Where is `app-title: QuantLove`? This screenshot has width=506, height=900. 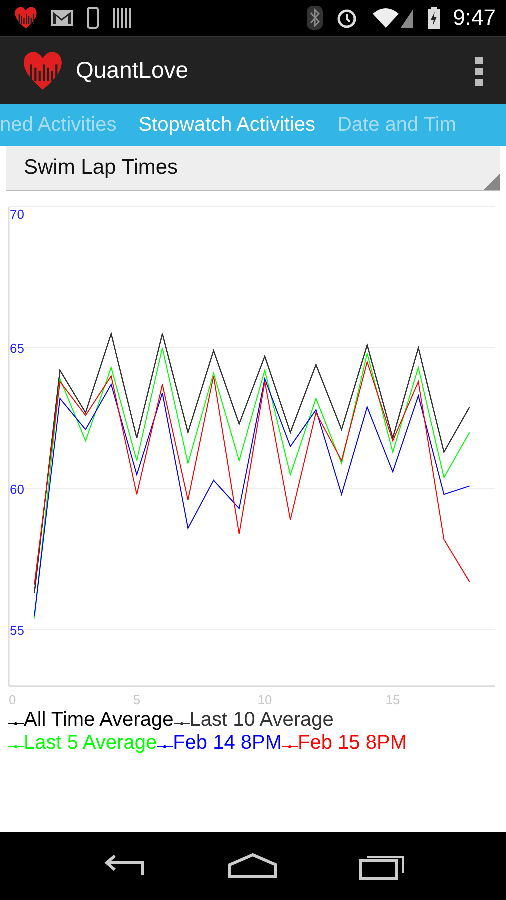
app-title: QuantLove is located at coordinates (133, 70).